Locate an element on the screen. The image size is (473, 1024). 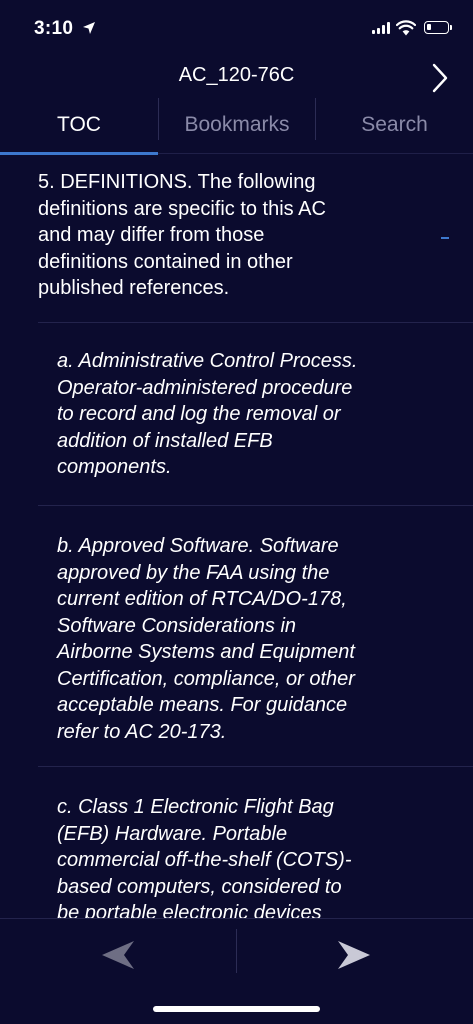
home-indicator is located at coordinates (236, 1009).